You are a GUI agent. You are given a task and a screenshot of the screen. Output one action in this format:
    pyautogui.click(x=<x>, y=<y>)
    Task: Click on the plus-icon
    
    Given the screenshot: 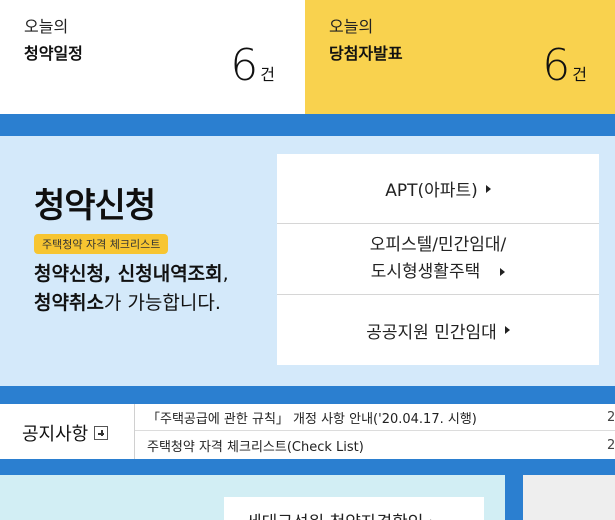 What is the action you would take?
    pyautogui.click(x=101, y=433)
    